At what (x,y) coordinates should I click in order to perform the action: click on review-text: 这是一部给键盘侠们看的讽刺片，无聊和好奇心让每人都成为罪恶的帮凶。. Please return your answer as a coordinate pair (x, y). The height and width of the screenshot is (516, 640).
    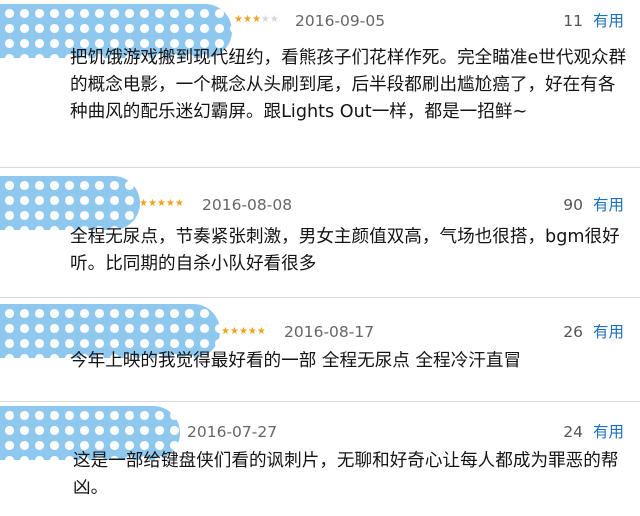
    Looking at the image, I should click on (346, 474).